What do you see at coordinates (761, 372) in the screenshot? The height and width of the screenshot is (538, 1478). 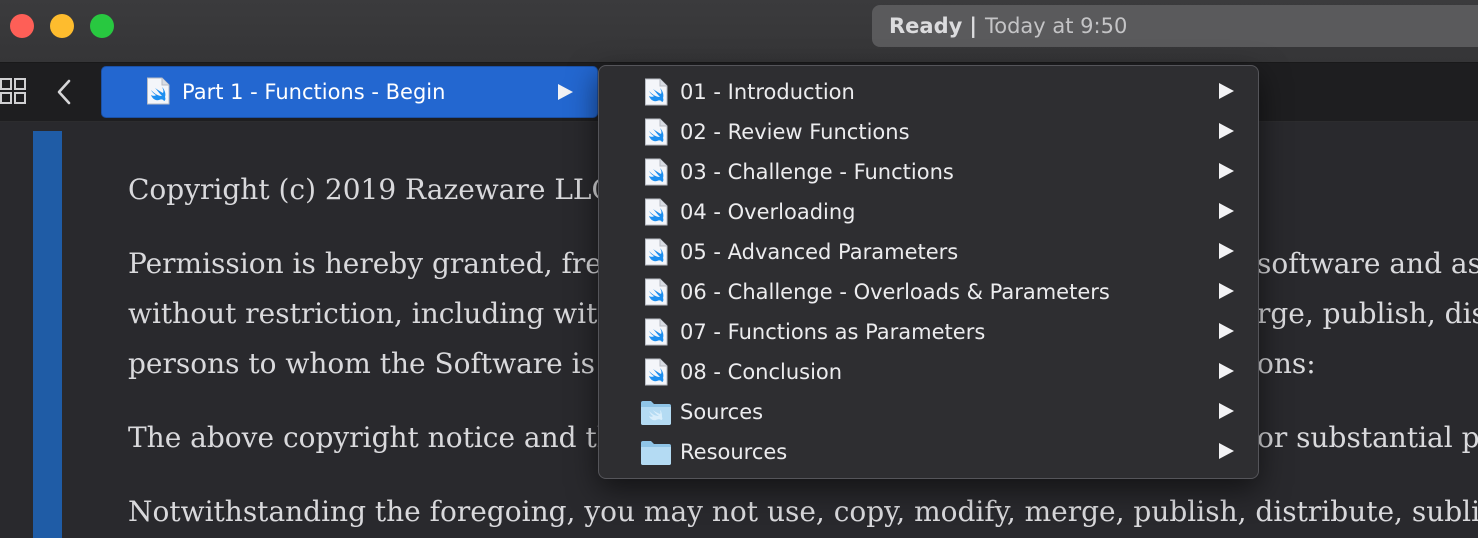 I see `menu-item-label: 08 - Conclusion` at bounding box center [761, 372].